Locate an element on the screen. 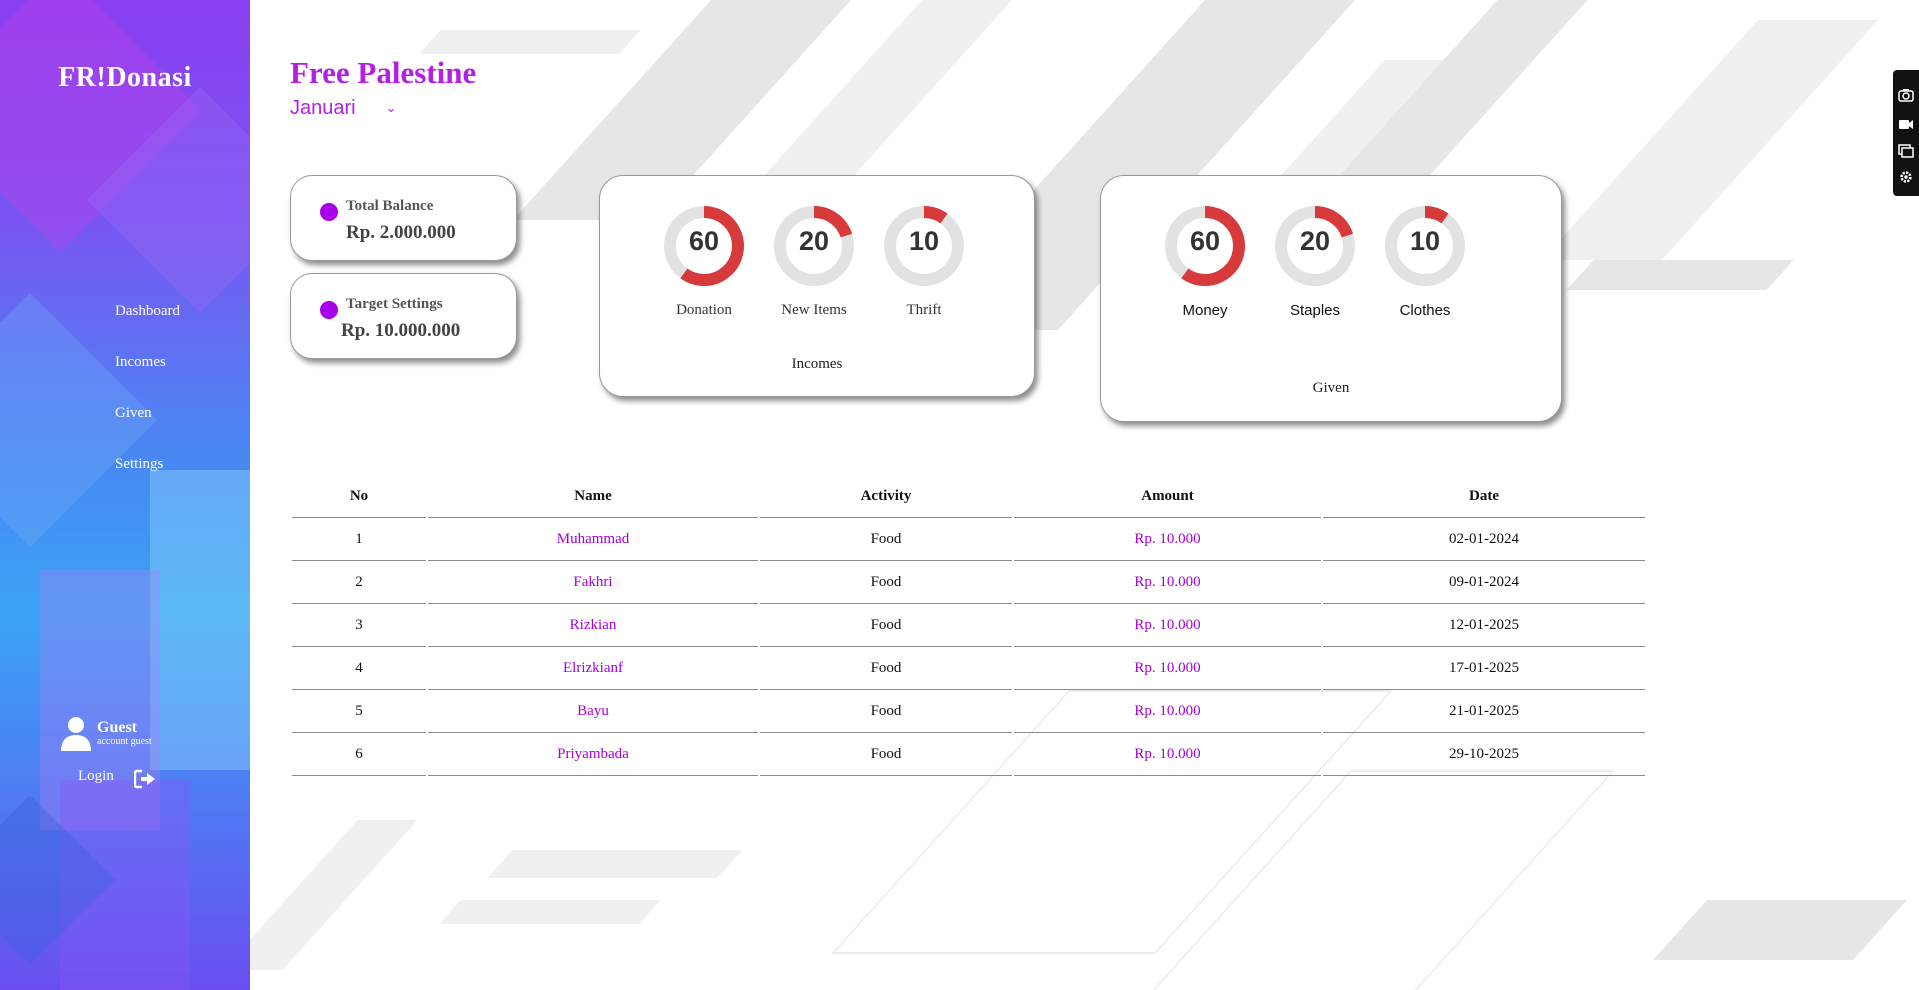 Image resolution: width=1919 pixels, height=990 pixels. windows-icon is located at coordinates (1906, 151).